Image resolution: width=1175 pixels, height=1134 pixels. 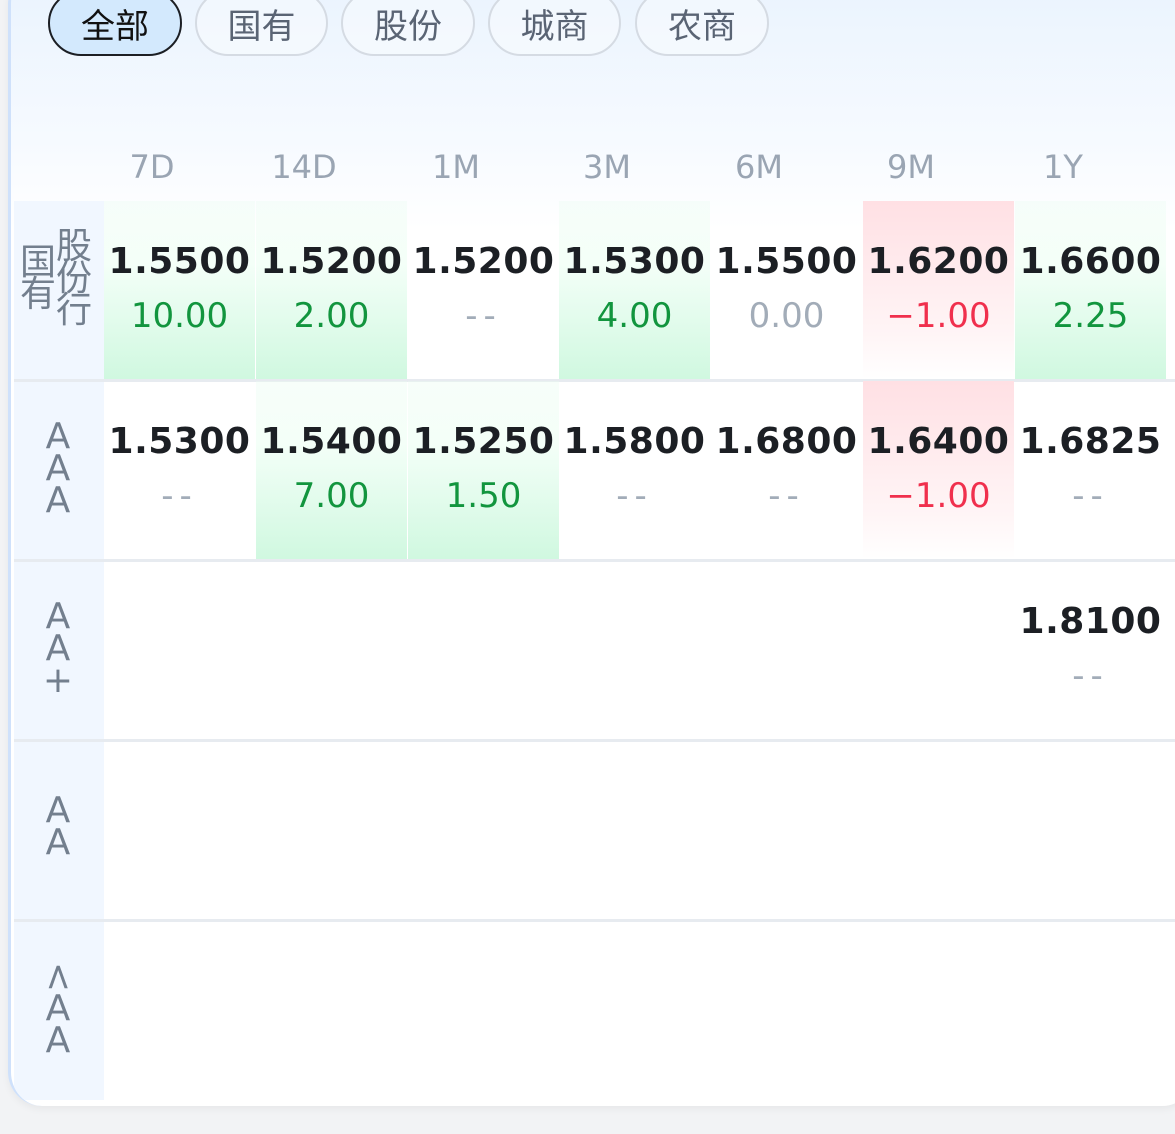 I want to click on rate-change: 4.00, so click(x=634, y=316).